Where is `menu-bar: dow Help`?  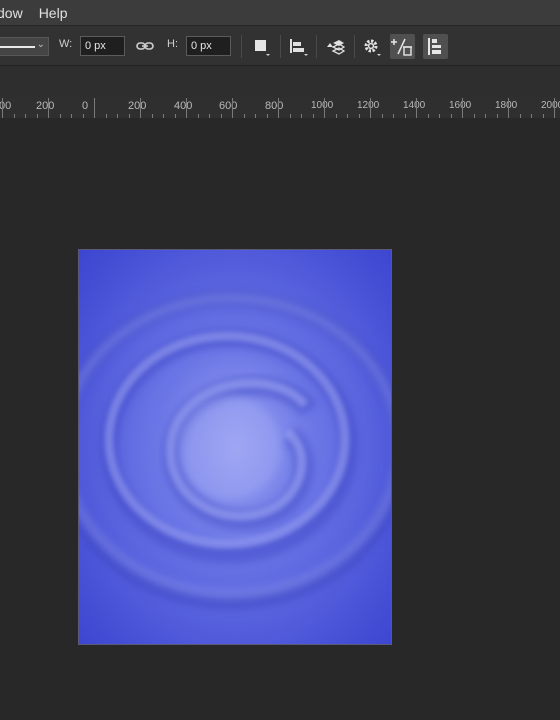
menu-bar: dow Help is located at coordinates (280, 12).